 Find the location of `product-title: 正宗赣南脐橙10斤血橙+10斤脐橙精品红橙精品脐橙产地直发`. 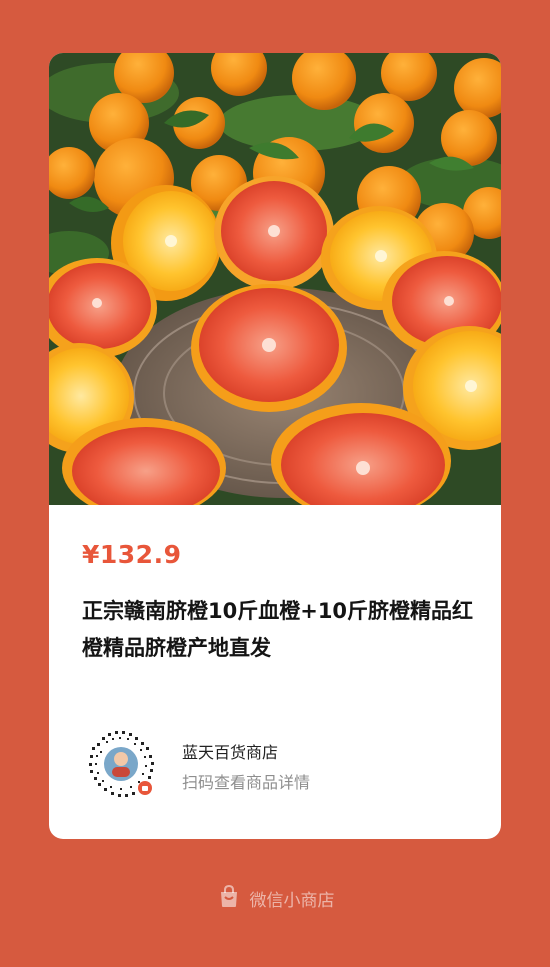

product-title: 正宗赣南脐橙10斤血橙+10斤脐橙精品红橙精品脐橙产地直发 is located at coordinates (278, 629).